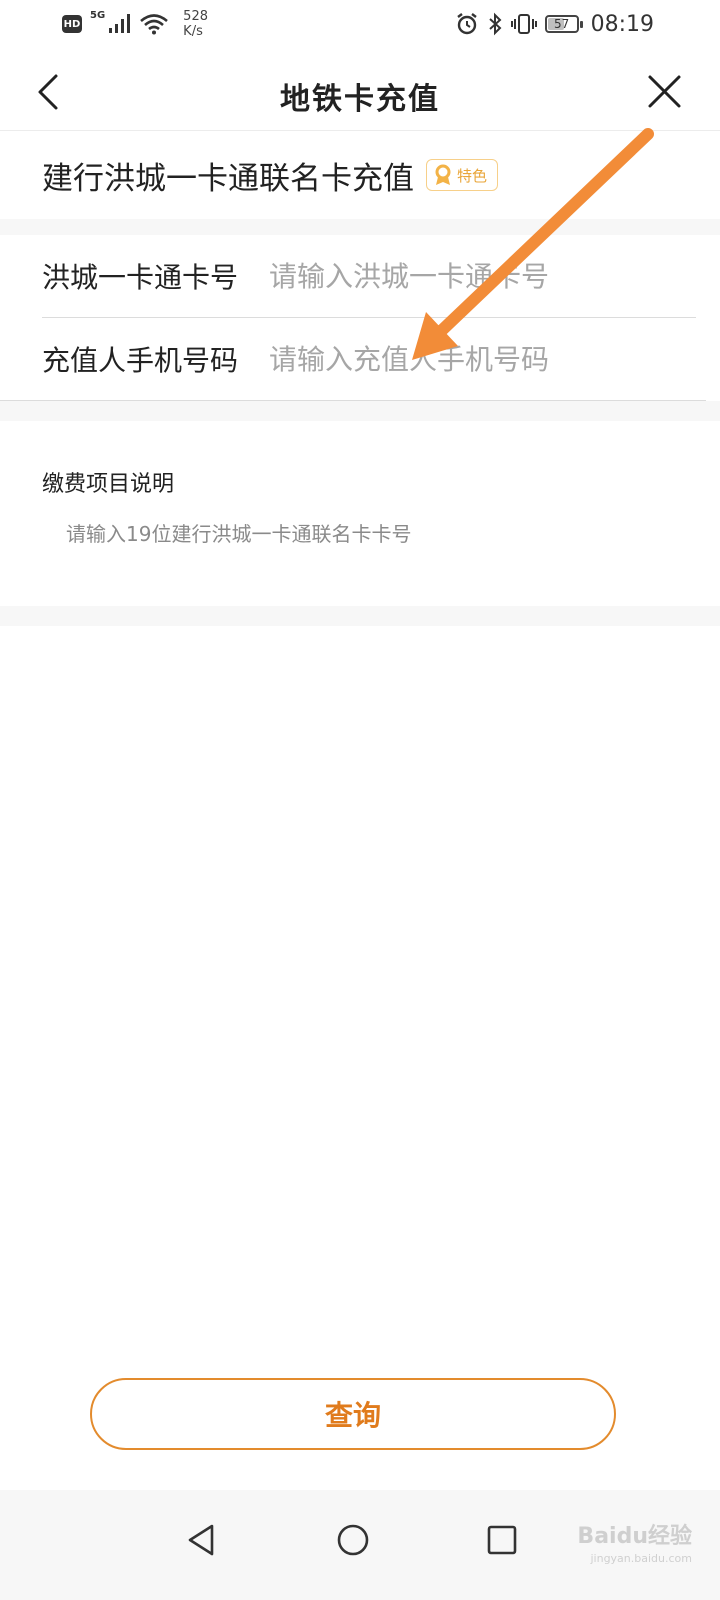 The image size is (720, 1600). Describe the element at coordinates (360, 99) in the screenshot. I see `page-title: 地铁卡充值` at that location.